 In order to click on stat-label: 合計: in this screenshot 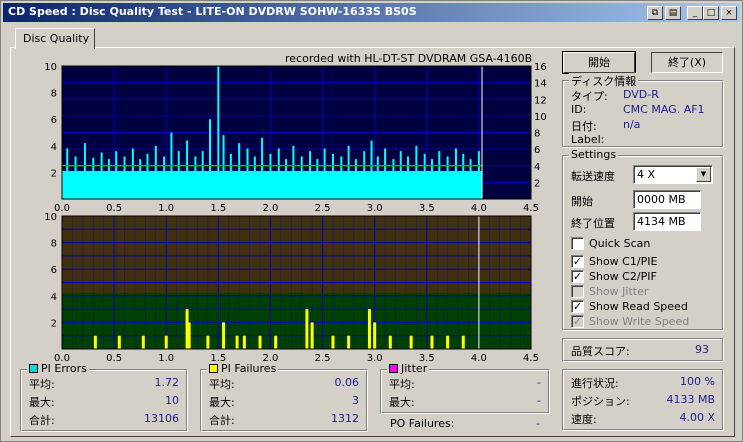, I will do `click(222, 420)`.